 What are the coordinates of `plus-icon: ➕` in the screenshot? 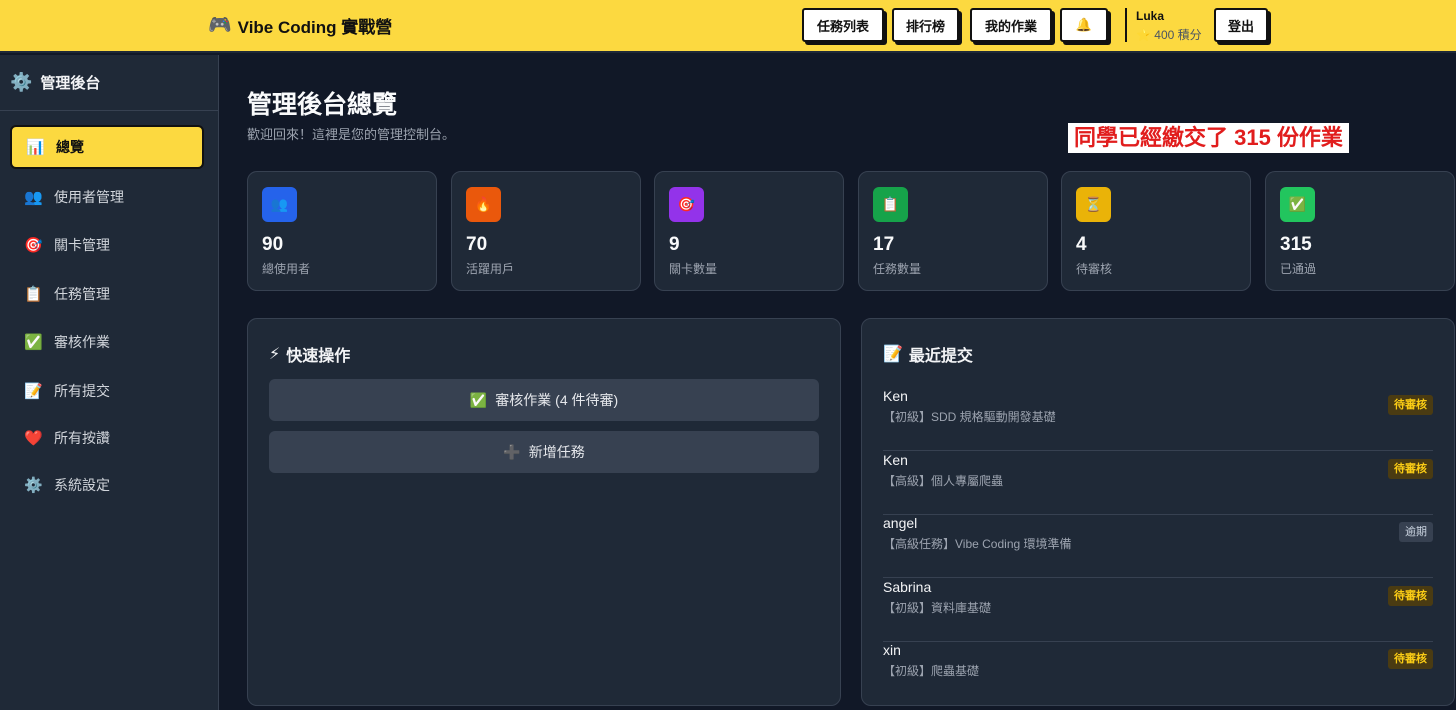 It's located at (512, 451).